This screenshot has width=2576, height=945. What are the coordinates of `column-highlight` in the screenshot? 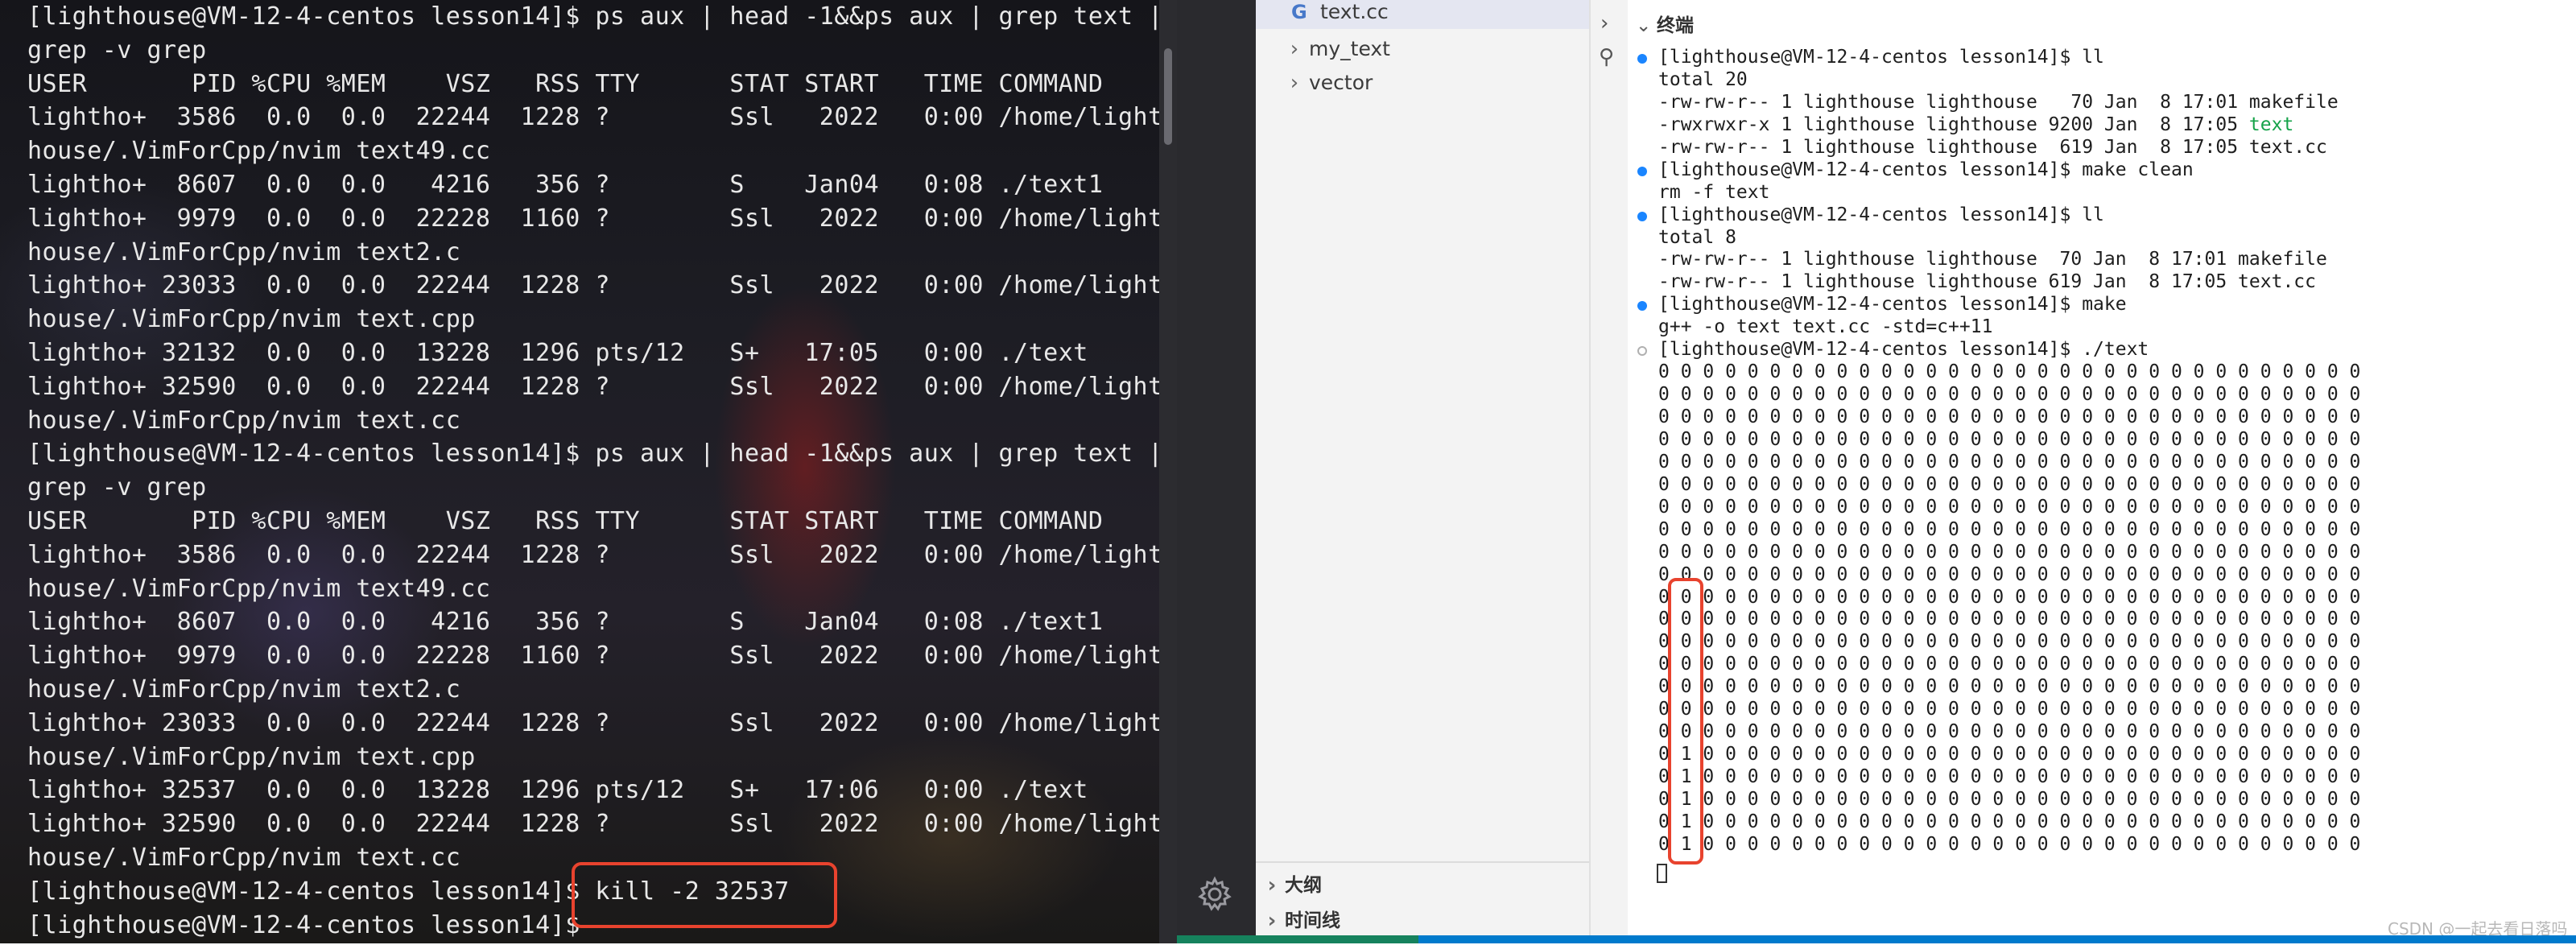 It's located at (1686, 721).